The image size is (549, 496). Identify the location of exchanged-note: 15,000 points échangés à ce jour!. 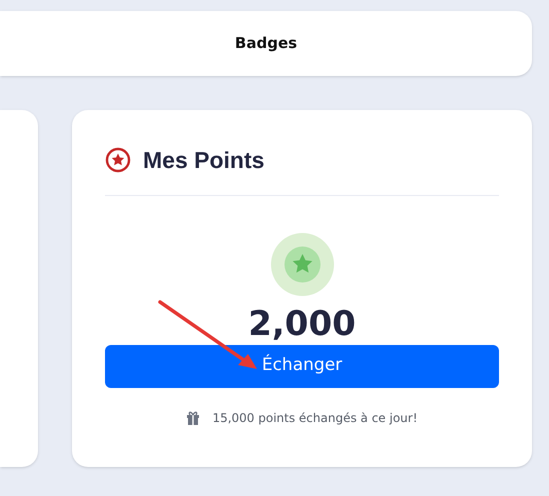
(315, 418).